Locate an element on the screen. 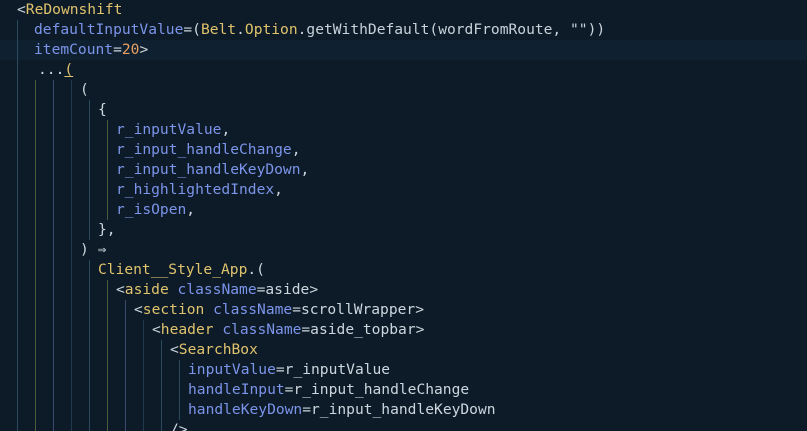 The image size is (807, 431). code-token: handleKeyDown is located at coordinates (245, 409).